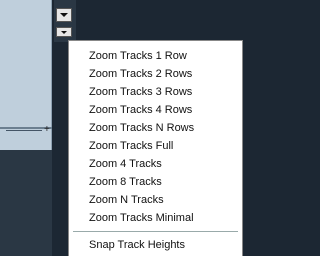 Image resolution: width=320 pixels, height=256 pixels. I want to click on zoom-in-icon: +, so click(47, 129).